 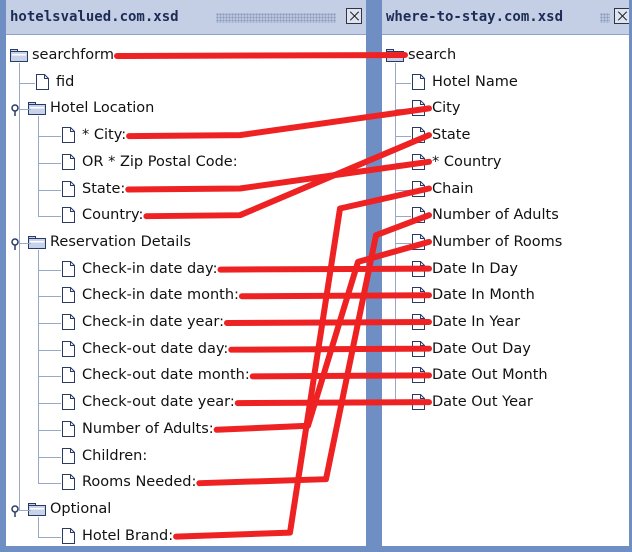 I want to click on right-tree-item-hotel-name-label: Hotel Name, so click(x=475, y=81).